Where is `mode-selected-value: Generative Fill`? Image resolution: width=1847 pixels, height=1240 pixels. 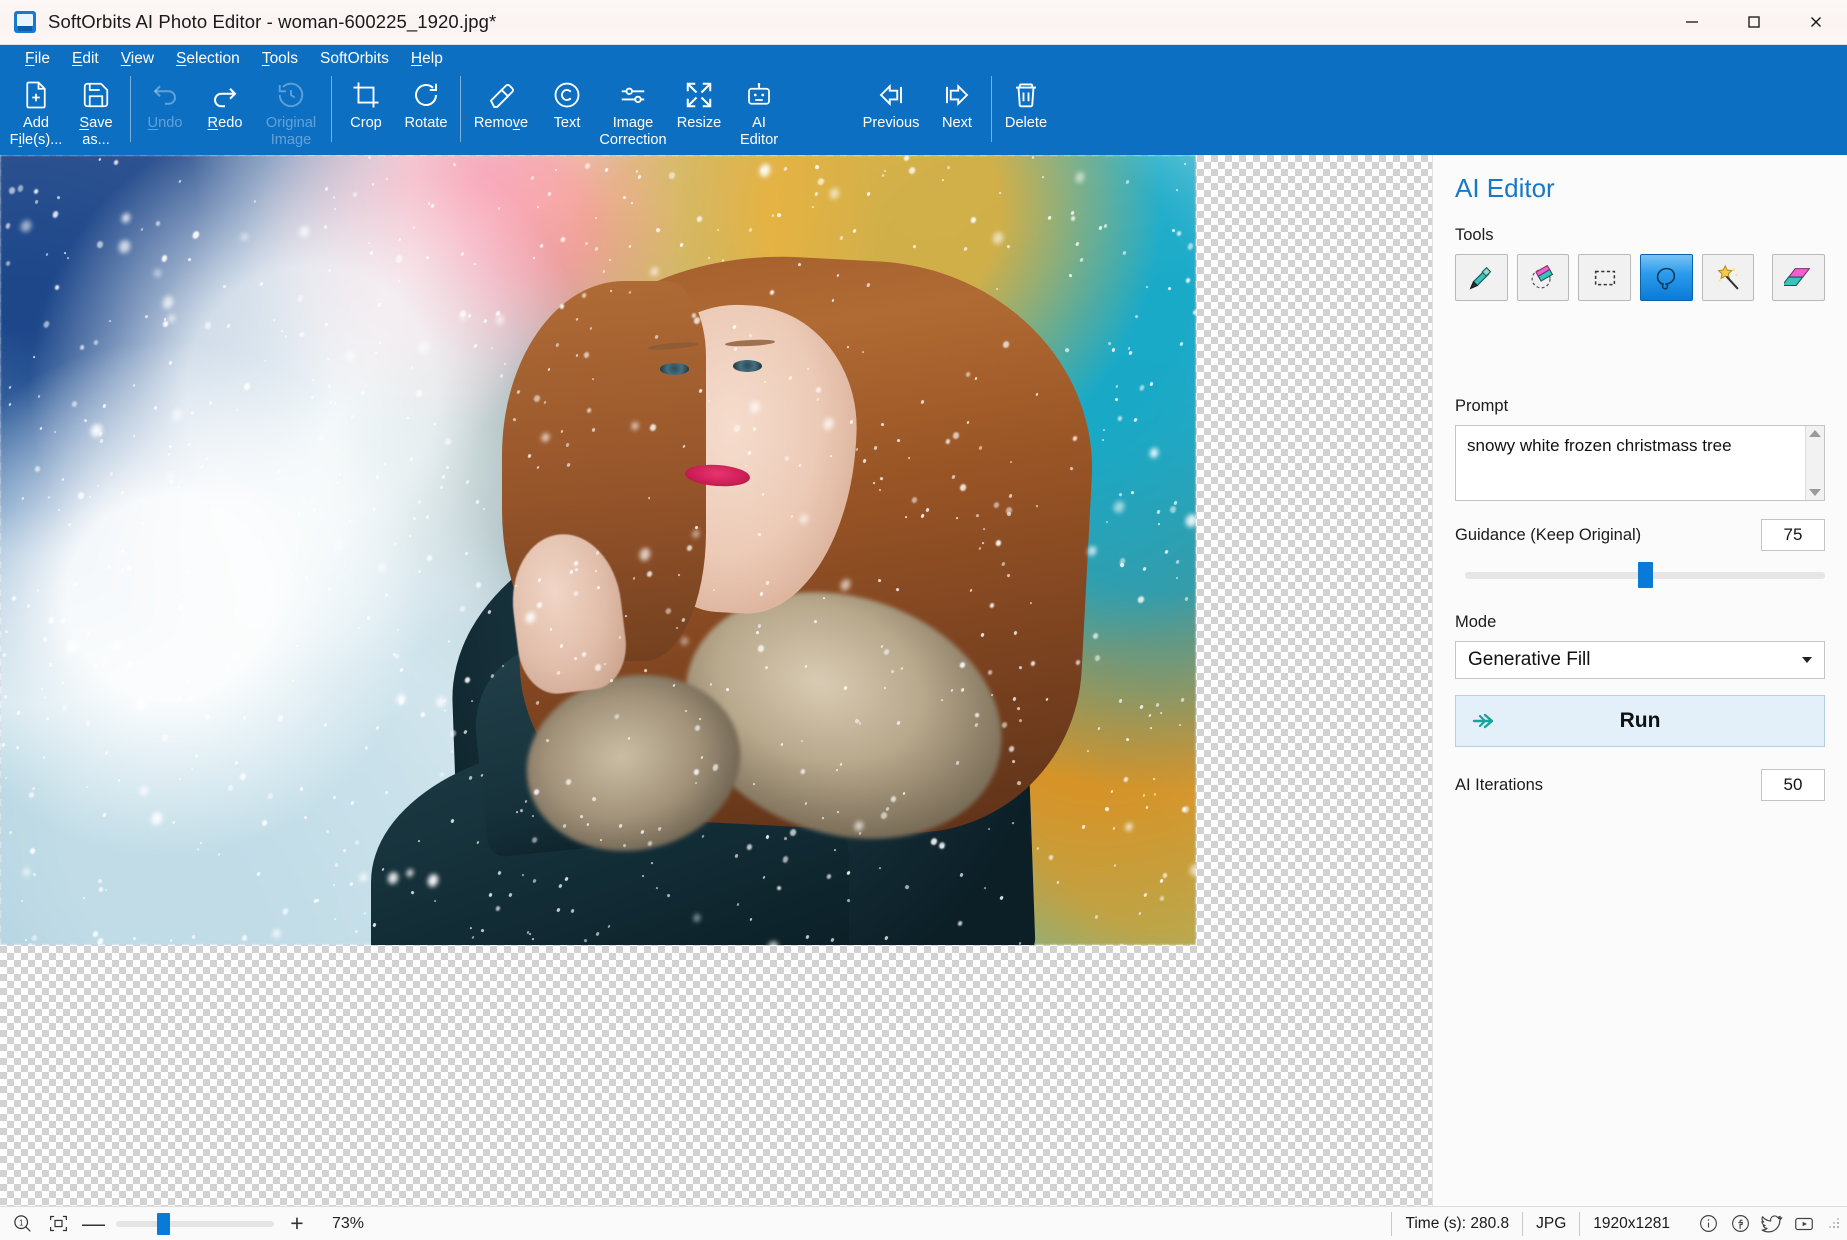 mode-selected-value: Generative Fill is located at coordinates (1529, 659).